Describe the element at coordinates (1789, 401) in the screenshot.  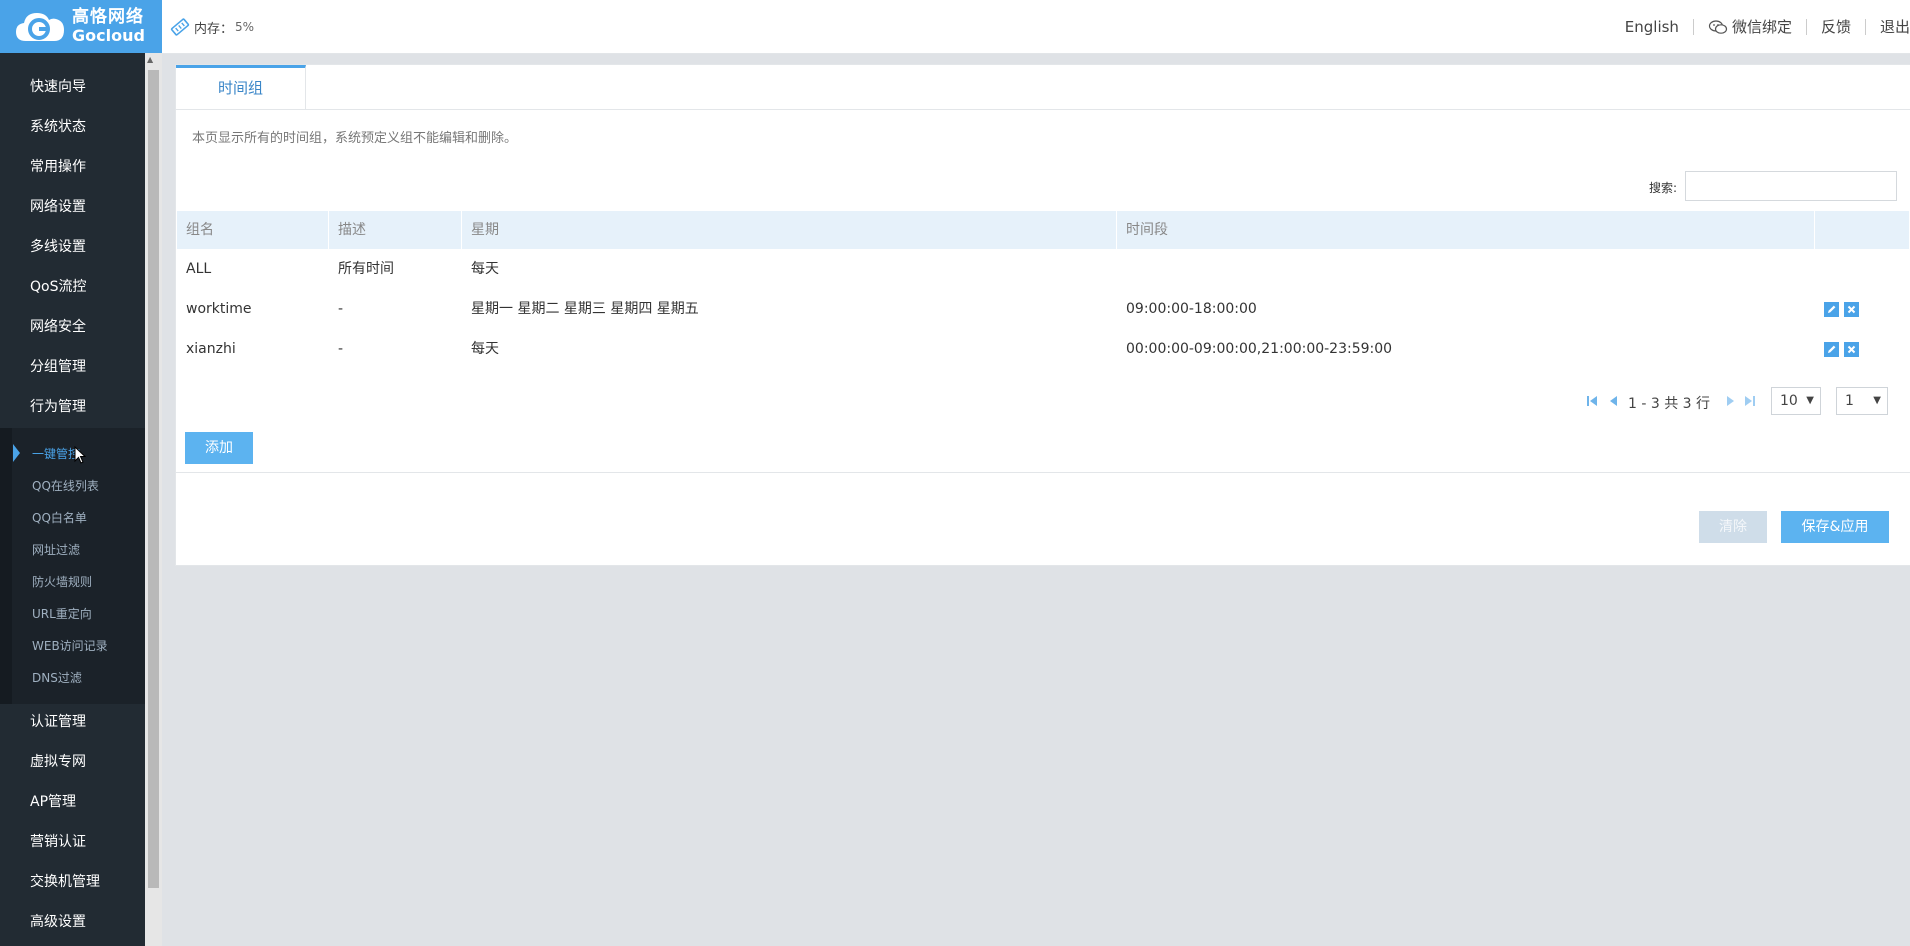
I see `page-size-value: 10` at that location.